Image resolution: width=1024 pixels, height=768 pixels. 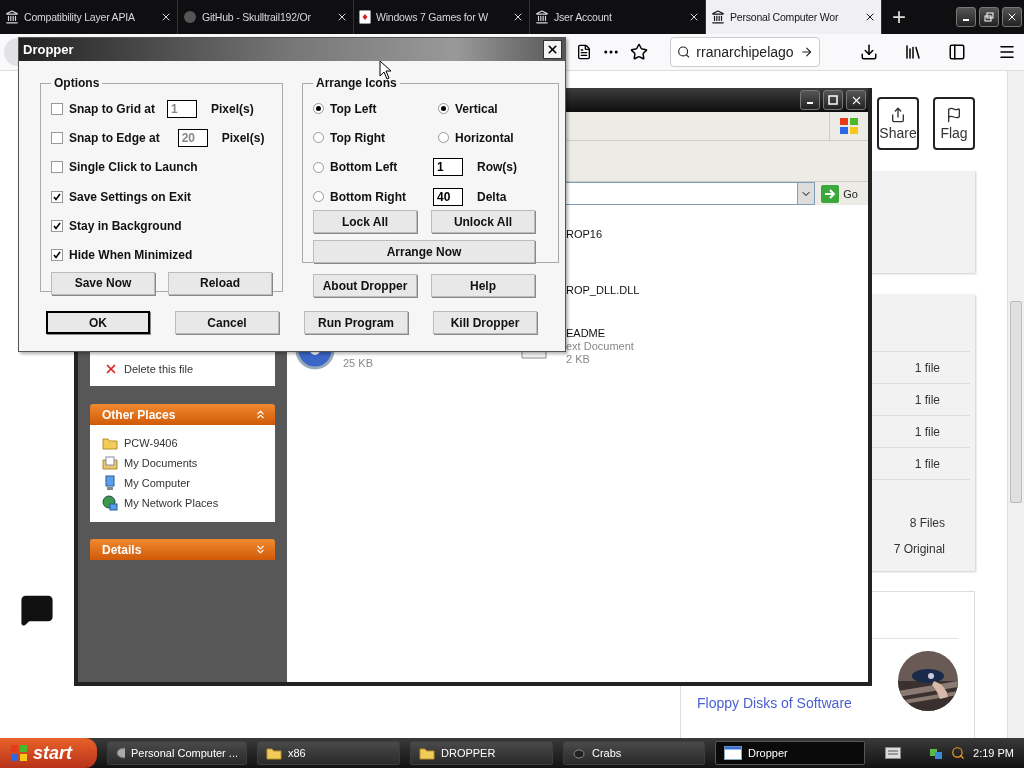 What do you see at coordinates (358, 363) in the screenshot?
I see `file-name: 25 KB` at bounding box center [358, 363].